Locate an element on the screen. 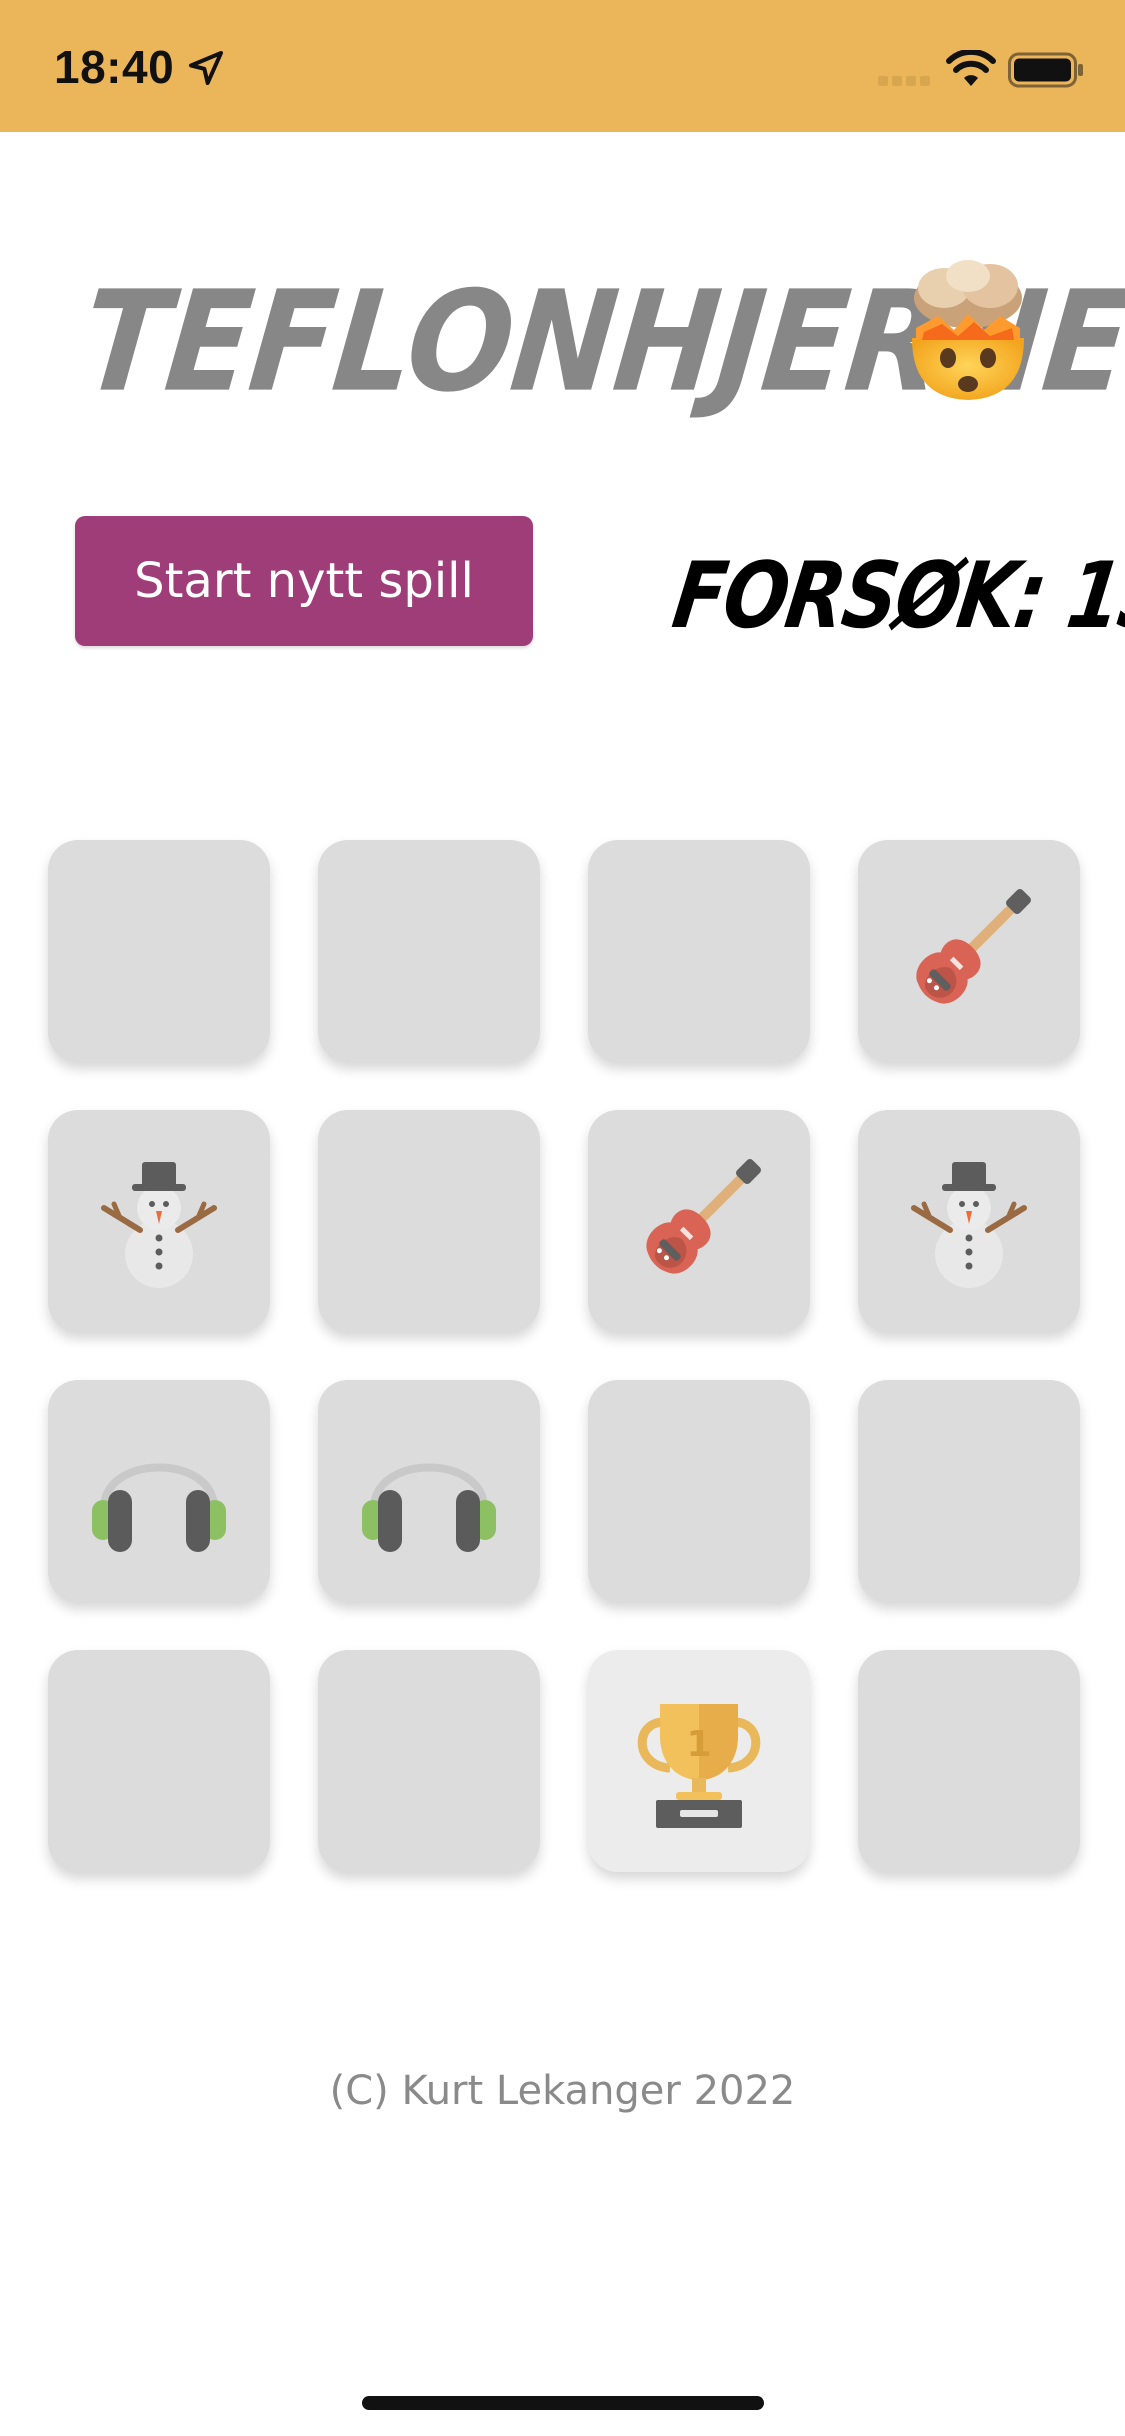 The image size is (1125, 2436). memory-card-r4-c3: 1 is located at coordinates (699, 1761).